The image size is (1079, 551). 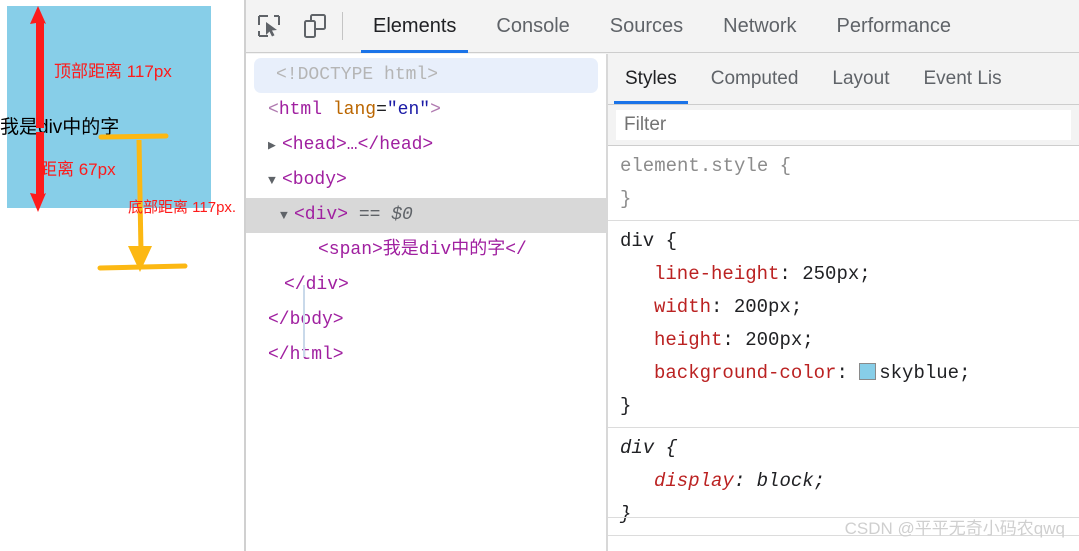 I want to click on semi-bg: ;, so click(x=965, y=373).